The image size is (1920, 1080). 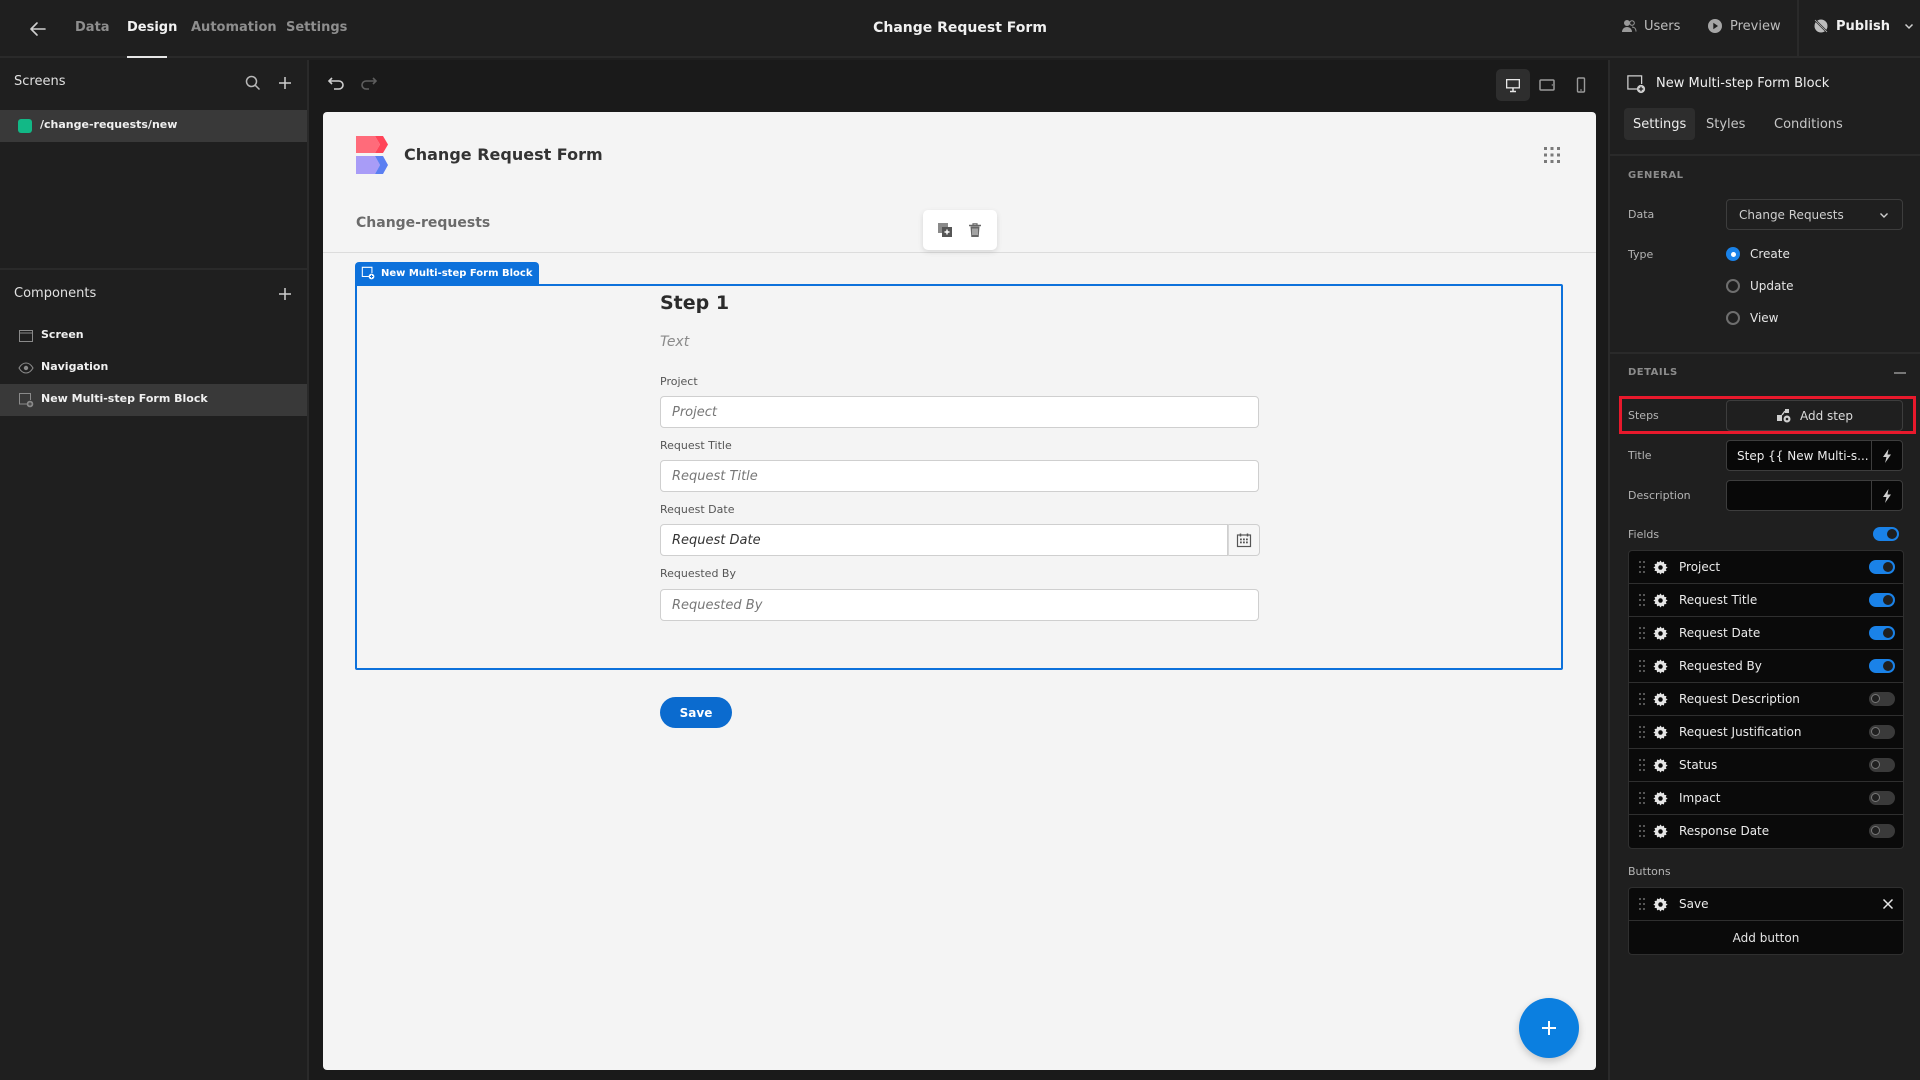 I want to click on active-tab-indicator, so click(x=147, y=57).